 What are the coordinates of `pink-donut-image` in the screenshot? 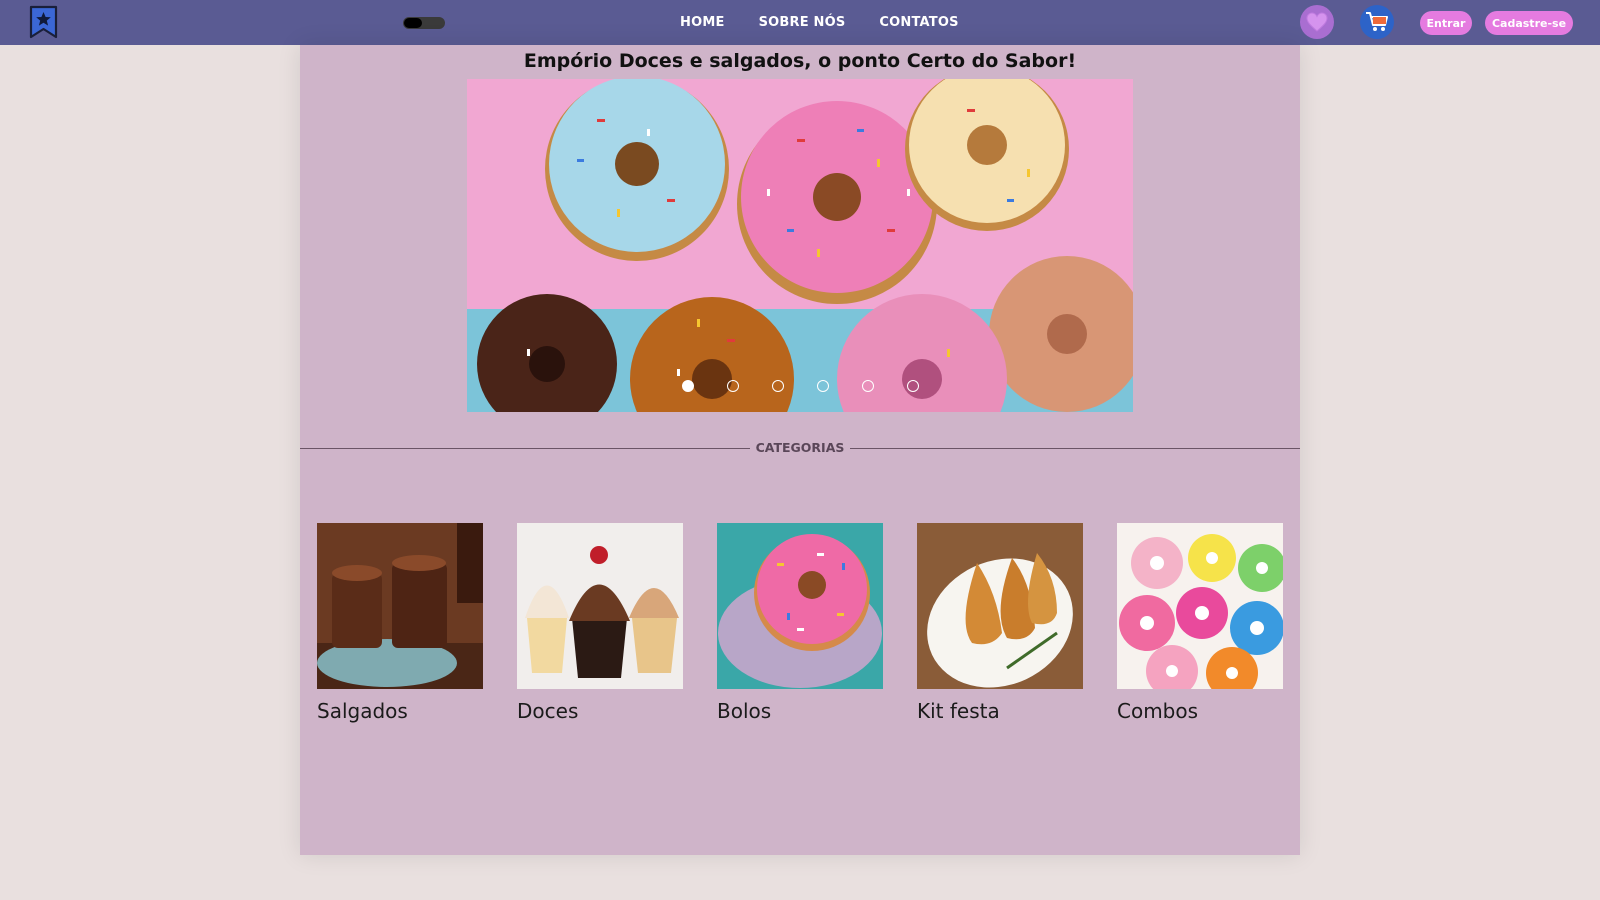 It's located at (800, 606).